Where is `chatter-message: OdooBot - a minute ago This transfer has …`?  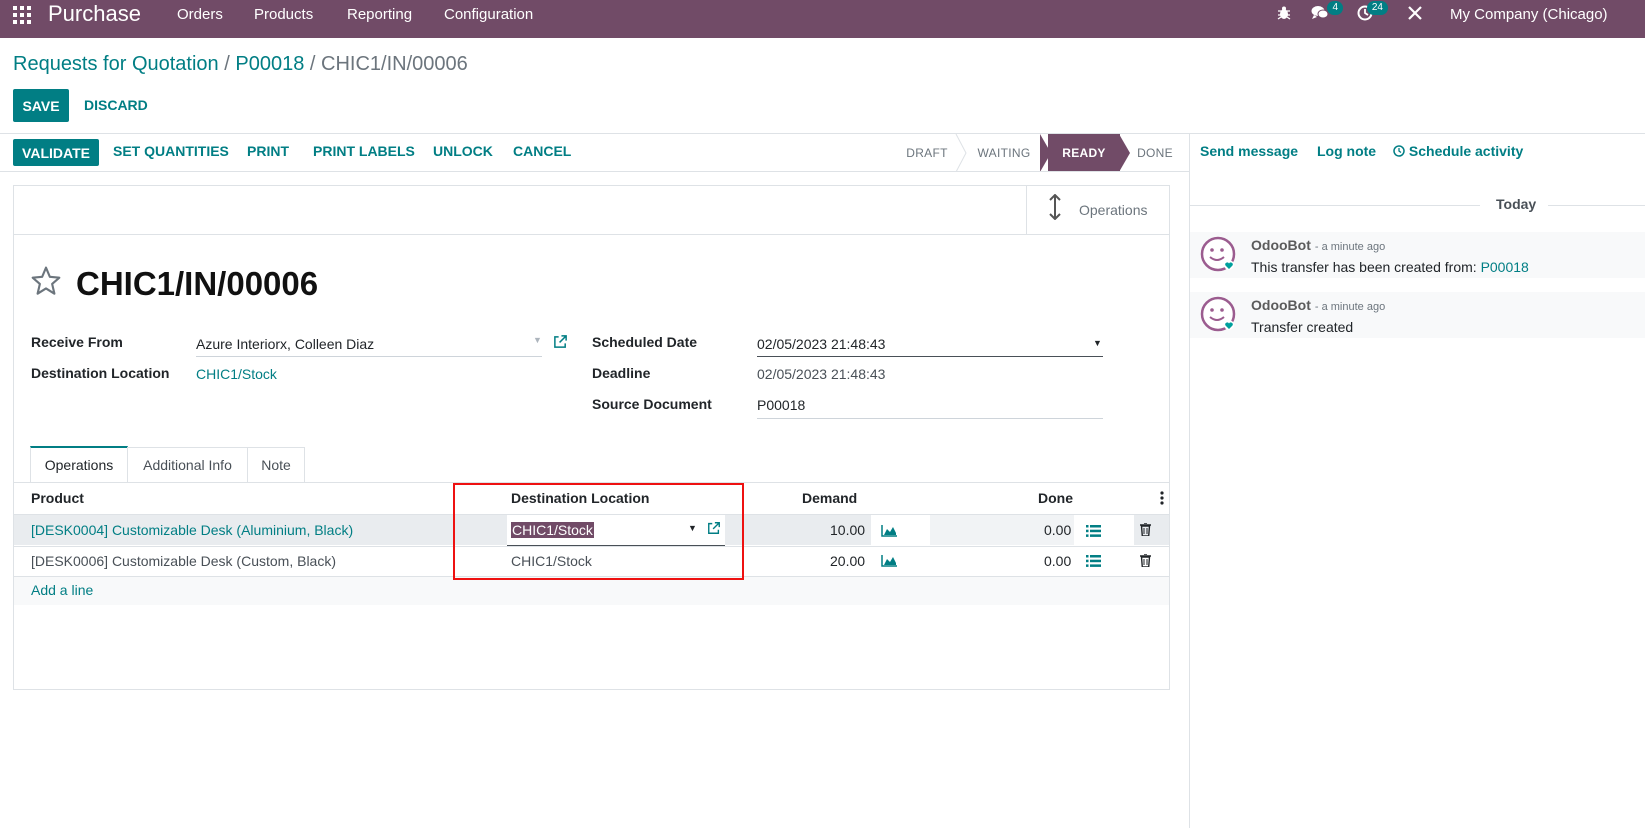
chatter-message: OdooBot - a minute ago This transfer has … is located at coordinates (1417, 255).